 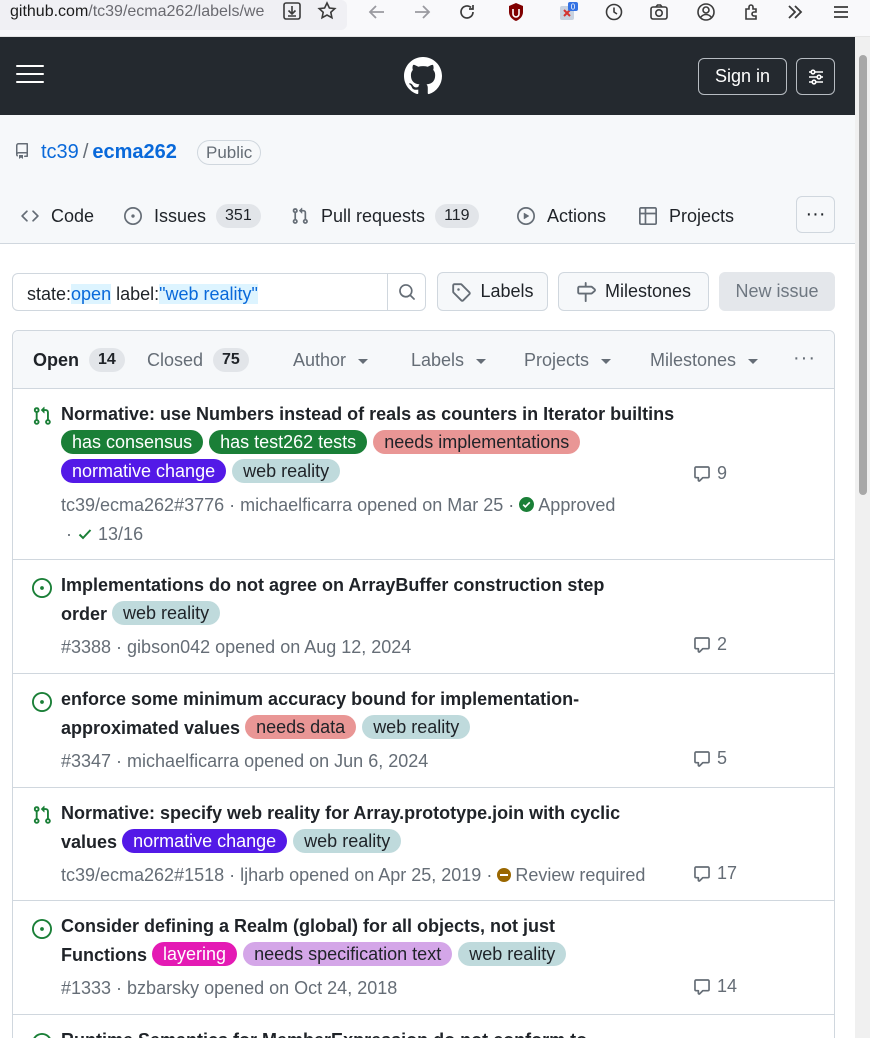 I want to click on issue-label: needs implementations, so click(x=477, y=442).